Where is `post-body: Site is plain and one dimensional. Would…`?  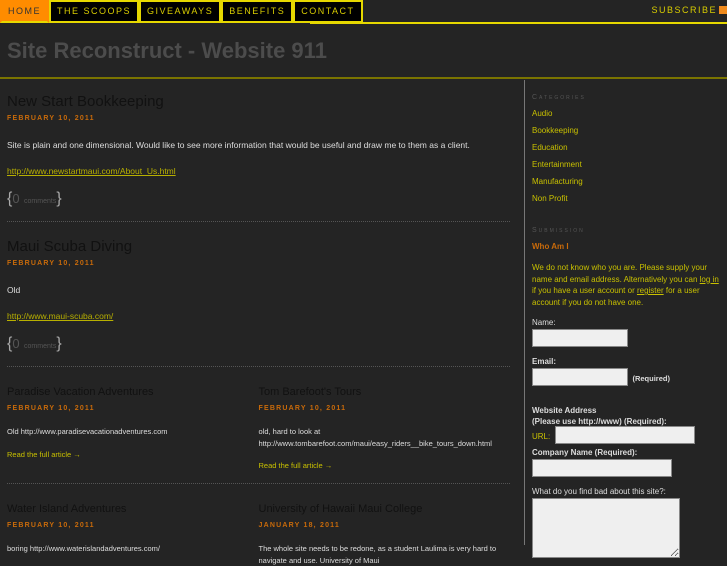 post-body: Site is plain and one dimensional. Would… is located at coordinates (238, 145).